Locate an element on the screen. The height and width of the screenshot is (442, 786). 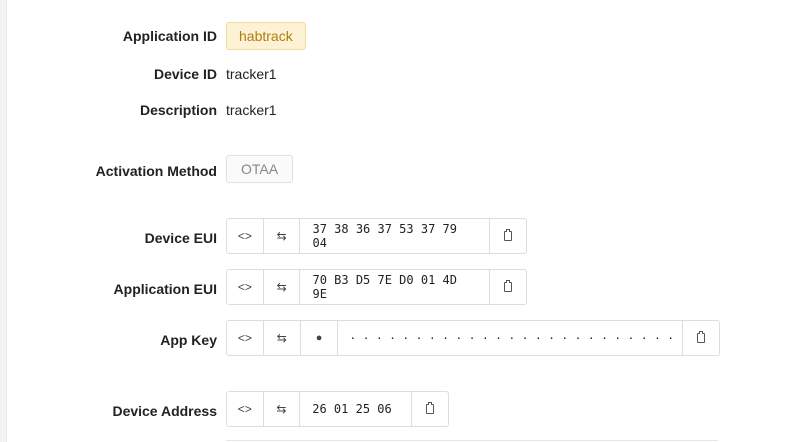
application-id-badge: habtrack is located at coordinates (266, 36).